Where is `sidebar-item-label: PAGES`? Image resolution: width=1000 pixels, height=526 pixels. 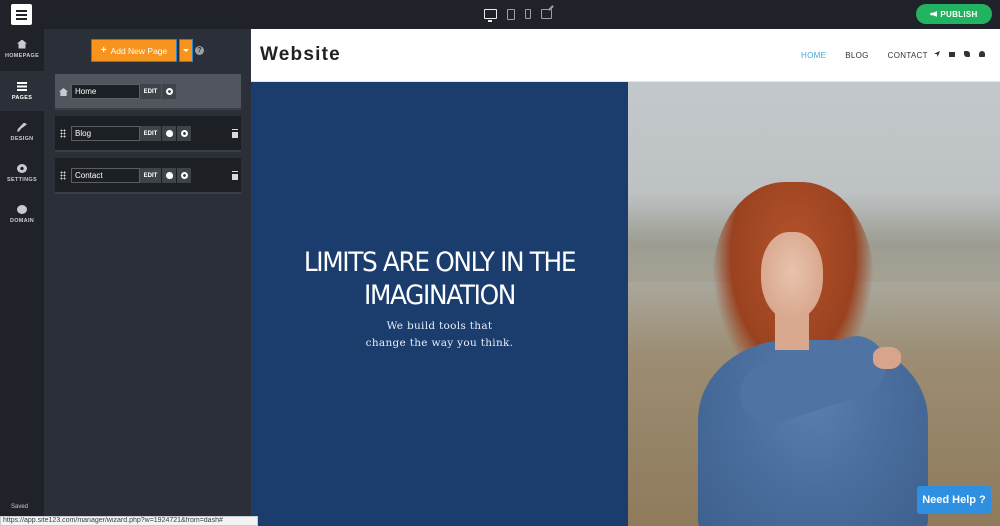
sidebar-item-label: PAGES is located at coordinates (22, 97).